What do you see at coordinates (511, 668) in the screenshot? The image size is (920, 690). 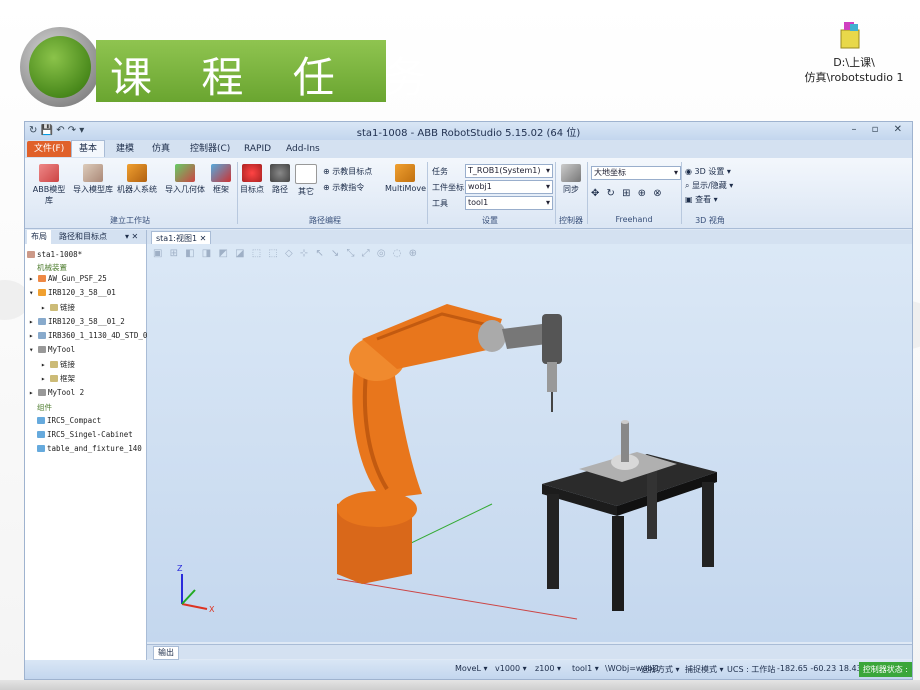 I see `speed-select: v1000 ▾` at bounding box center [511, 668].